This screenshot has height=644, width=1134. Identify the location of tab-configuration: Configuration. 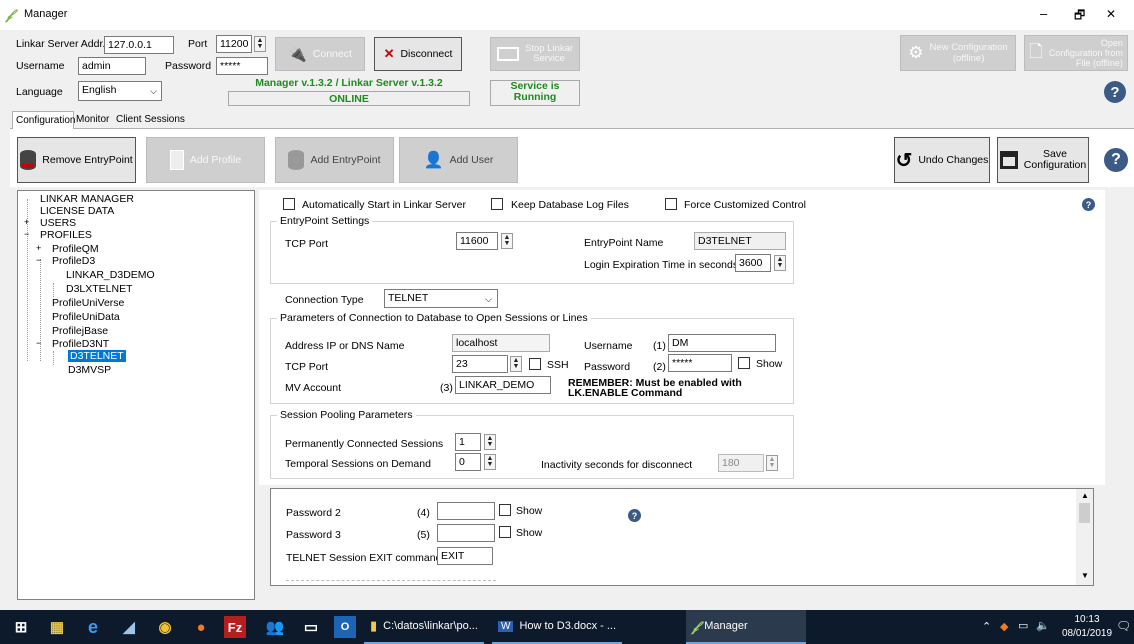
(43, 120).